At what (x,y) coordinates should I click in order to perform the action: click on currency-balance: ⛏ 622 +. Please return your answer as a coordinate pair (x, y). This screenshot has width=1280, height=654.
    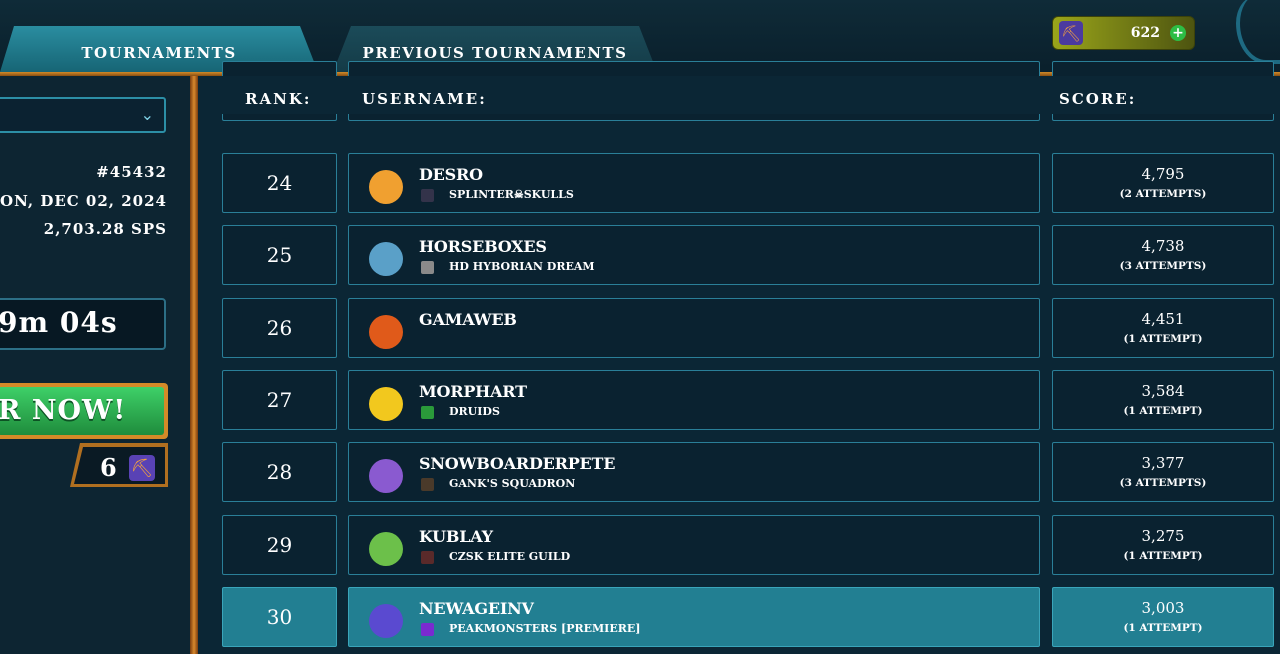
    Looking at the image, I should click on (1123, 33).